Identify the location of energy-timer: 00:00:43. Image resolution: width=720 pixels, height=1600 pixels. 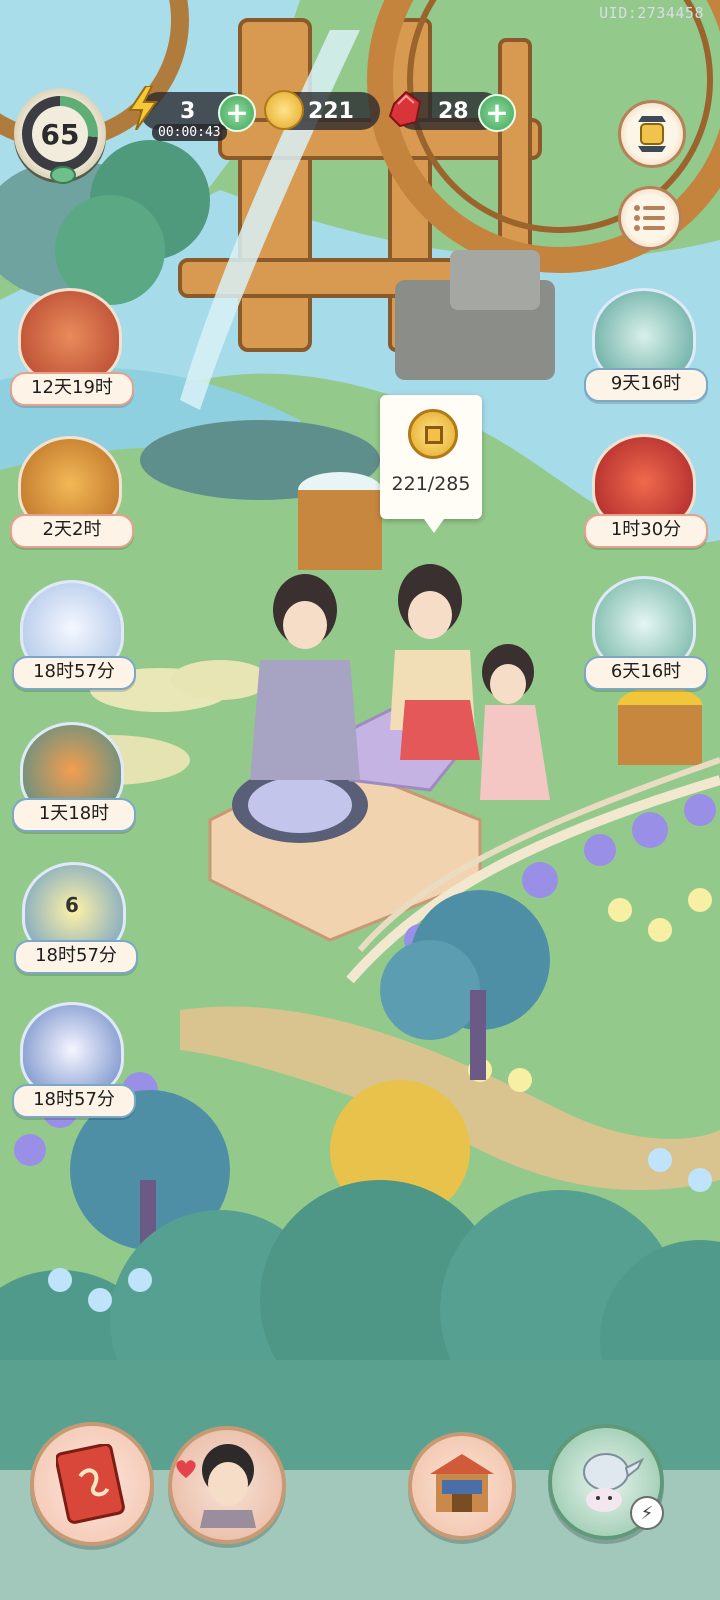
(189, 132).